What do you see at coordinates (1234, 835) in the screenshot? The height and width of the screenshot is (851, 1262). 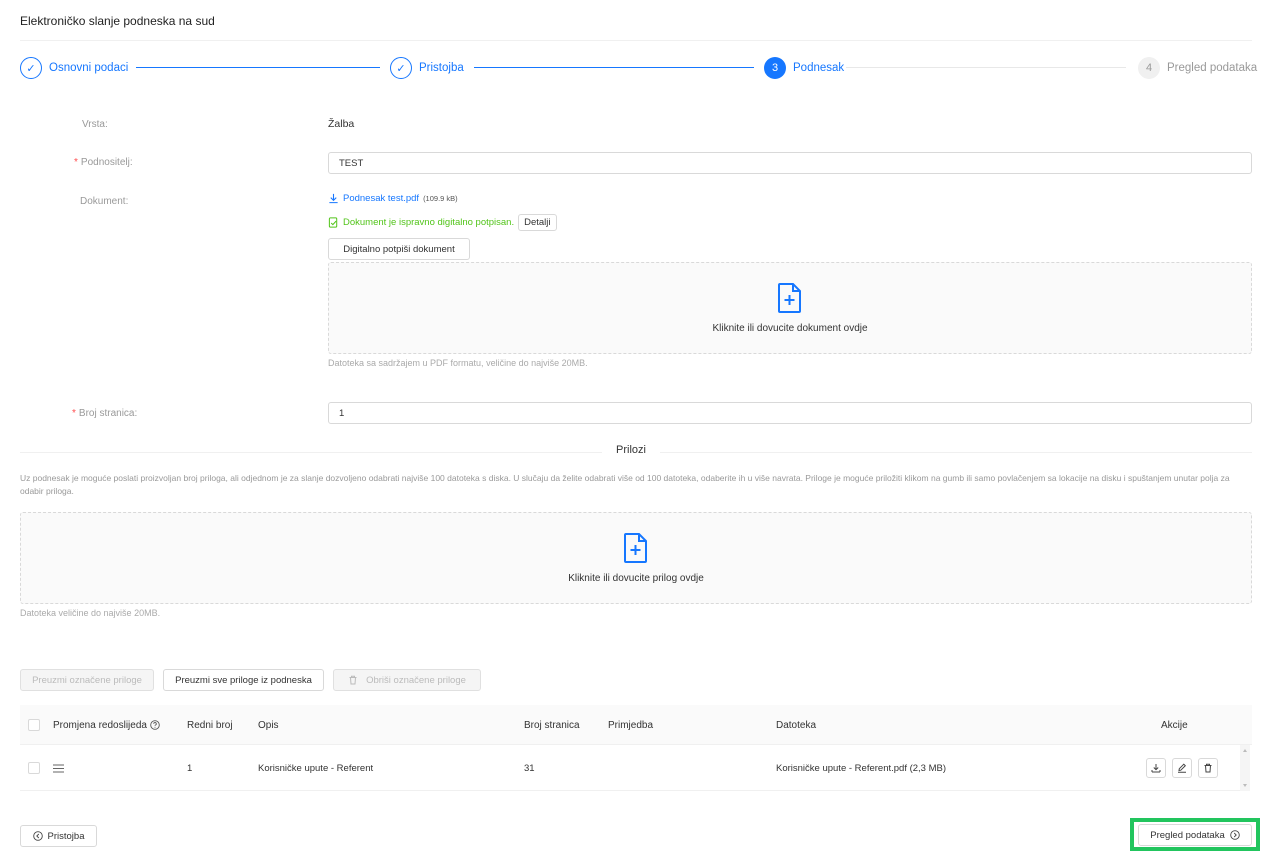 I see `arrow-right-circle-icon` at bounding box center [1234, 835].